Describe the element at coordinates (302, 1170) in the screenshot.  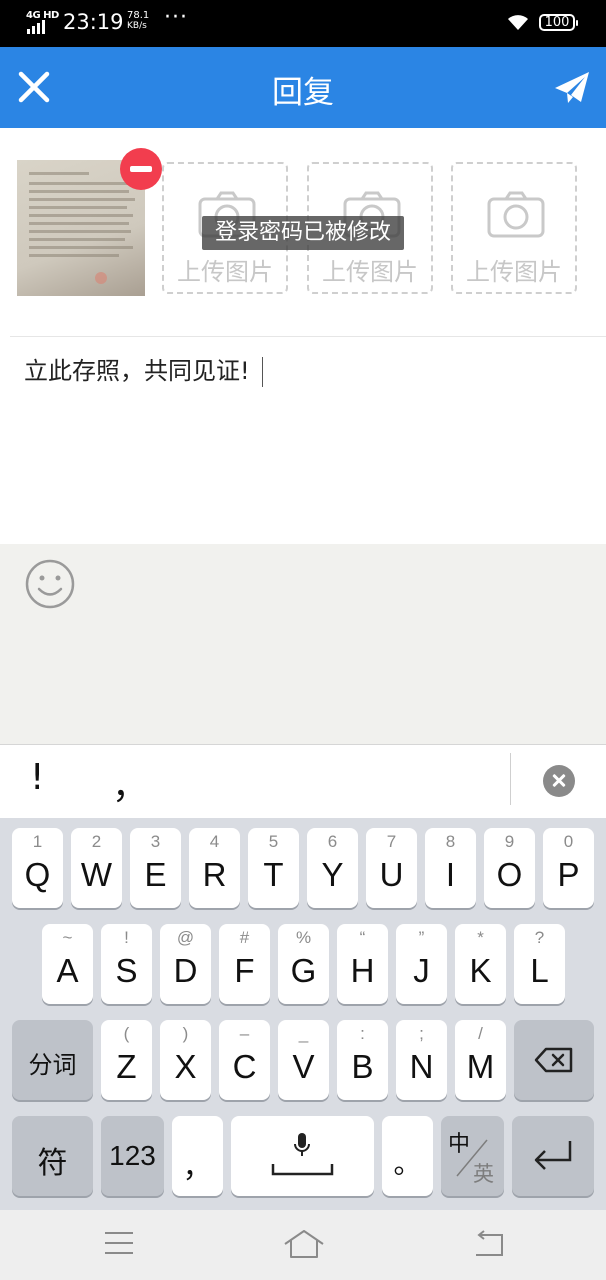
I see `space-bar-icon` at that location.